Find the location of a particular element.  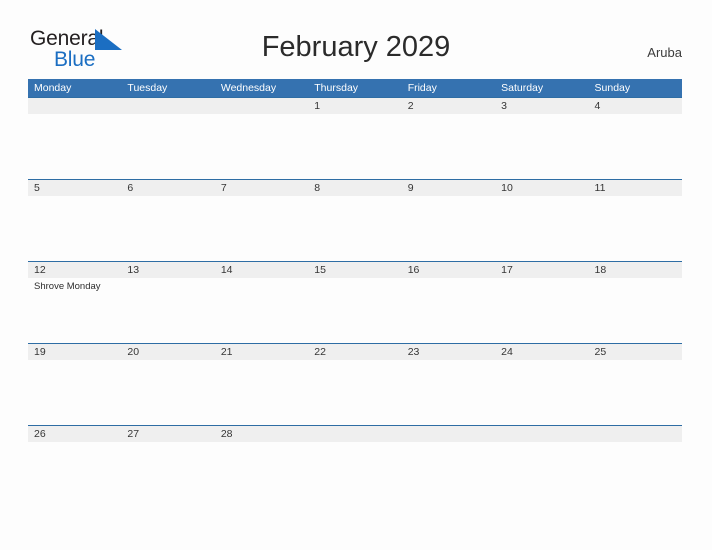

day-number: 26 is located at coordinates (74, 434).